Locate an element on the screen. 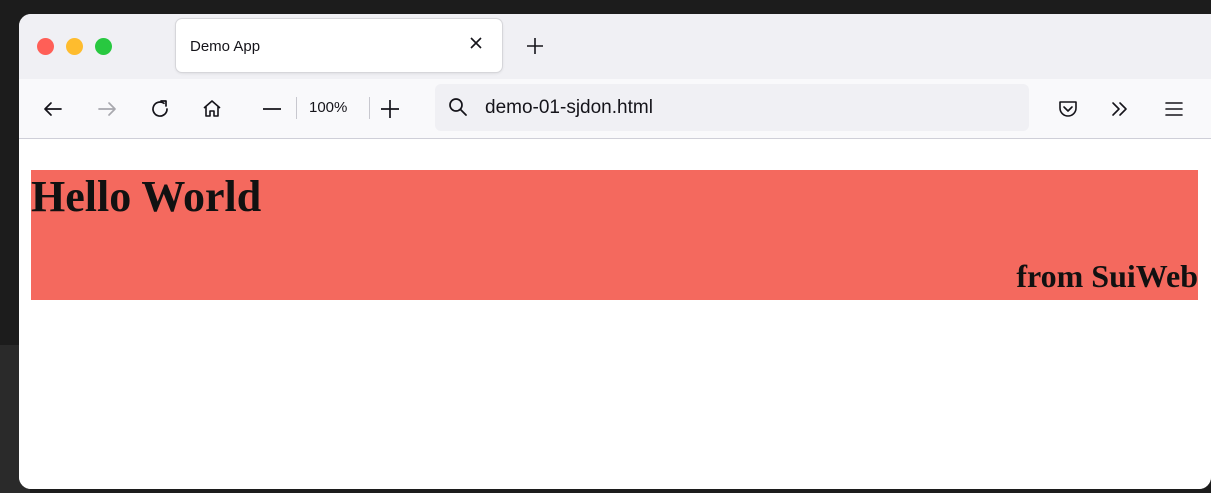 The image size is (1211, 493). page-subheading: from SuiWeb is located at coordinates (1107, 276).